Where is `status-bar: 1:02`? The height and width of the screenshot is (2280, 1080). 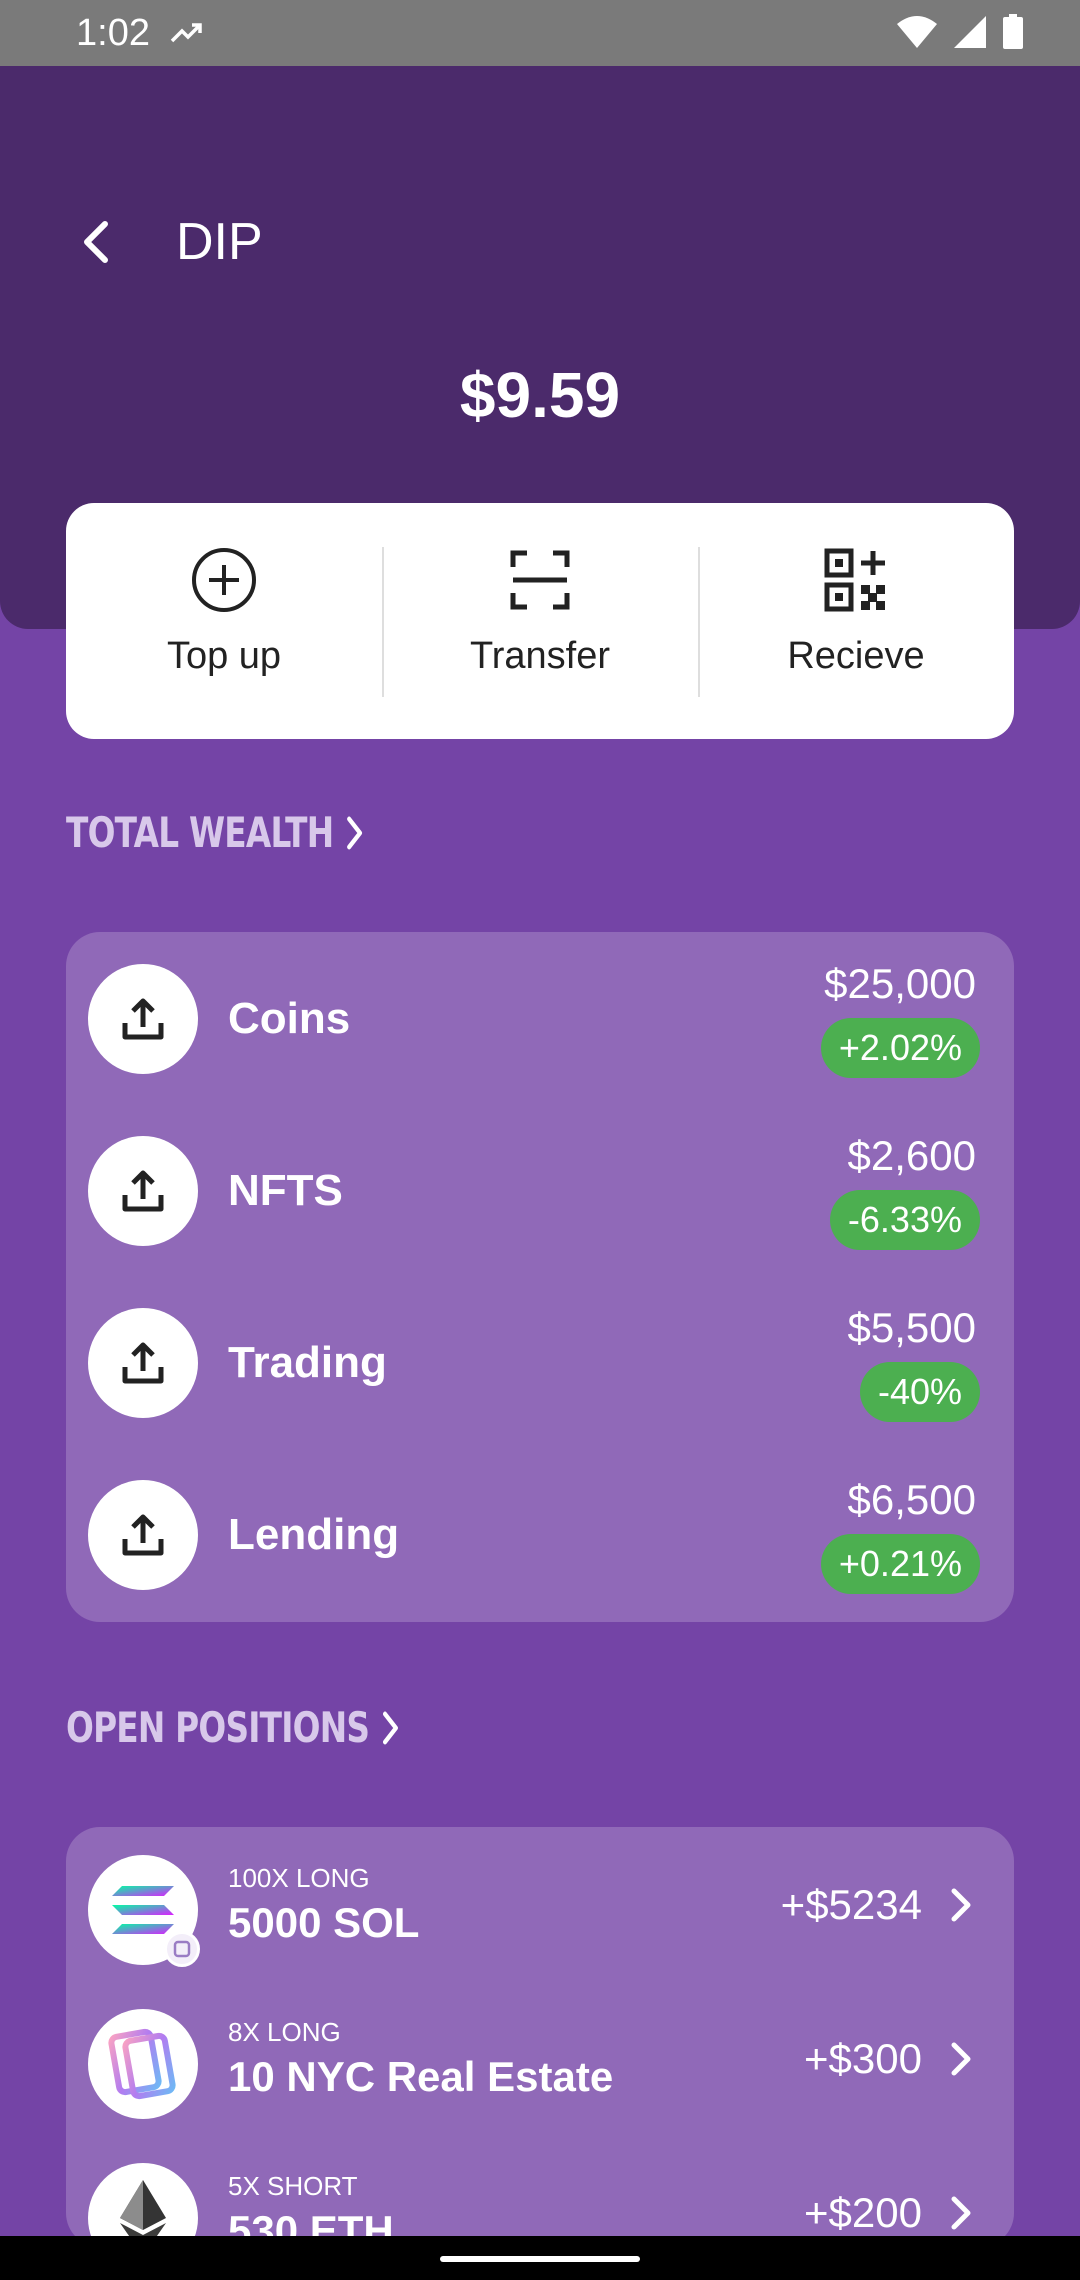 status-bar: 1:02 is located at coordinates (540, 33).